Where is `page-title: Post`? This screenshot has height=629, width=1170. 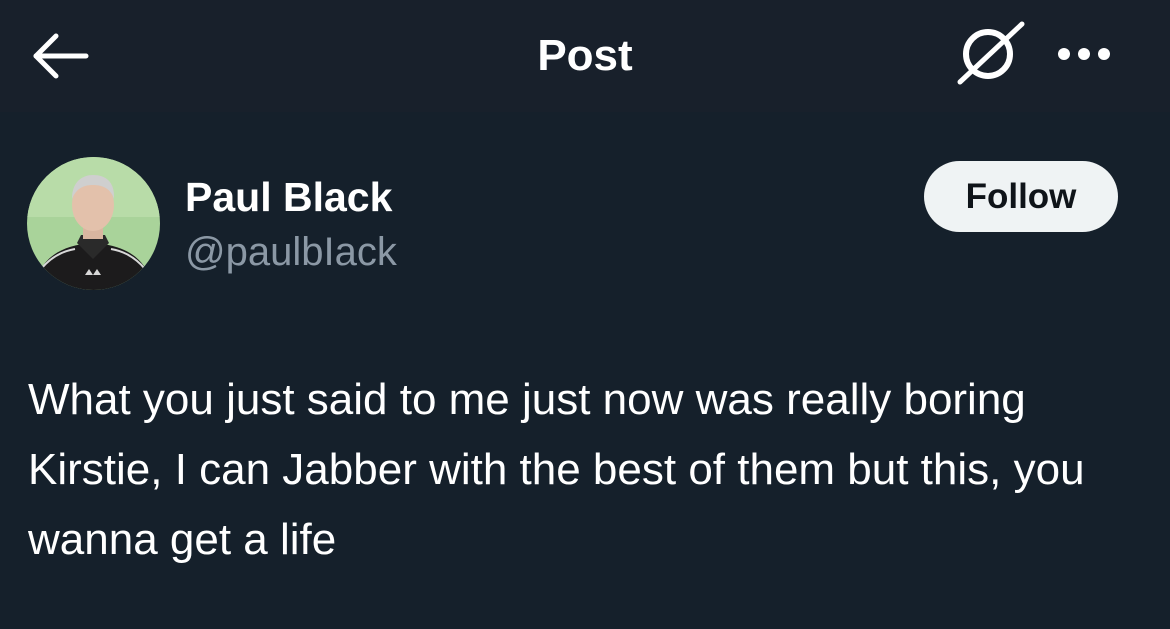
page-title: Post is located at coordinates (585, 55).